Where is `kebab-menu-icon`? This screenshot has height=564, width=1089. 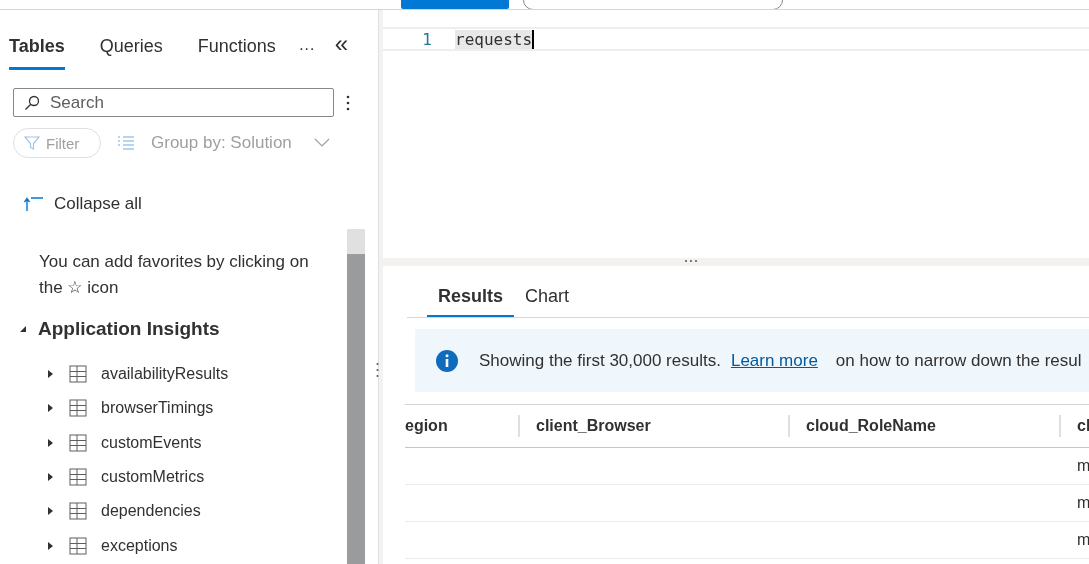 kebab-menu-icon is located at coordinates (348, 102).